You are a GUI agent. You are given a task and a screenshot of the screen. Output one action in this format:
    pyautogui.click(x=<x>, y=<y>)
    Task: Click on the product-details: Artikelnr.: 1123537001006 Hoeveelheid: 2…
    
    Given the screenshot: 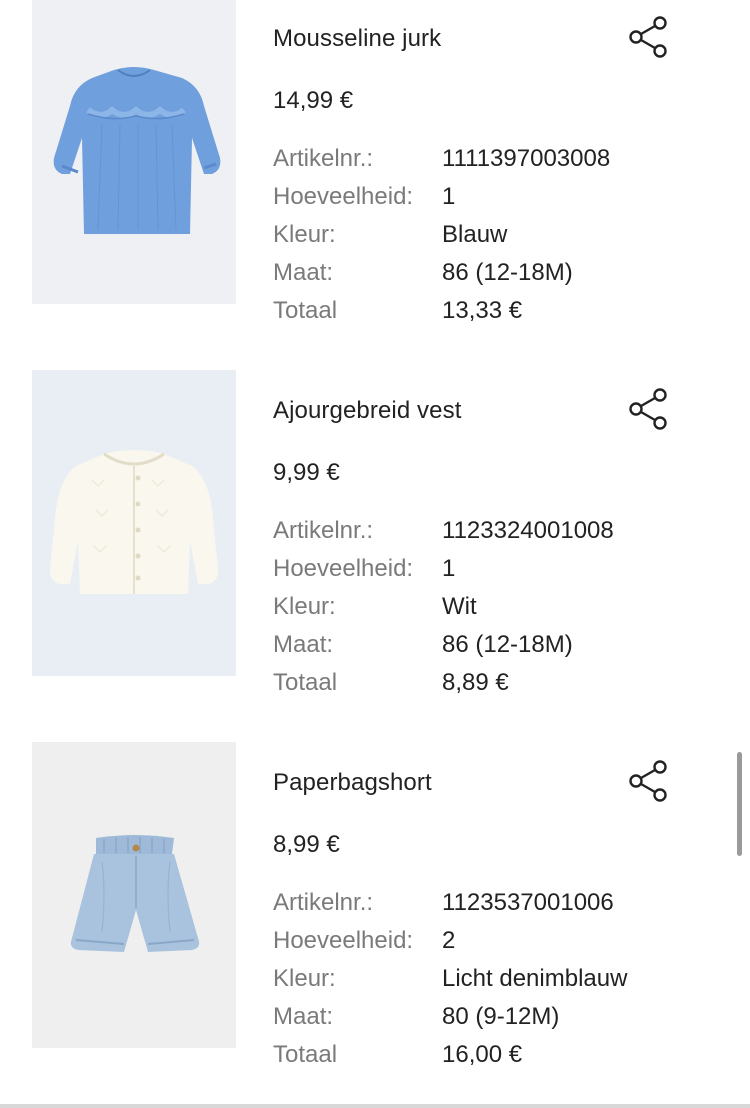 What is the action you would take?
    pyautogui.click(x=493, y=983)
    